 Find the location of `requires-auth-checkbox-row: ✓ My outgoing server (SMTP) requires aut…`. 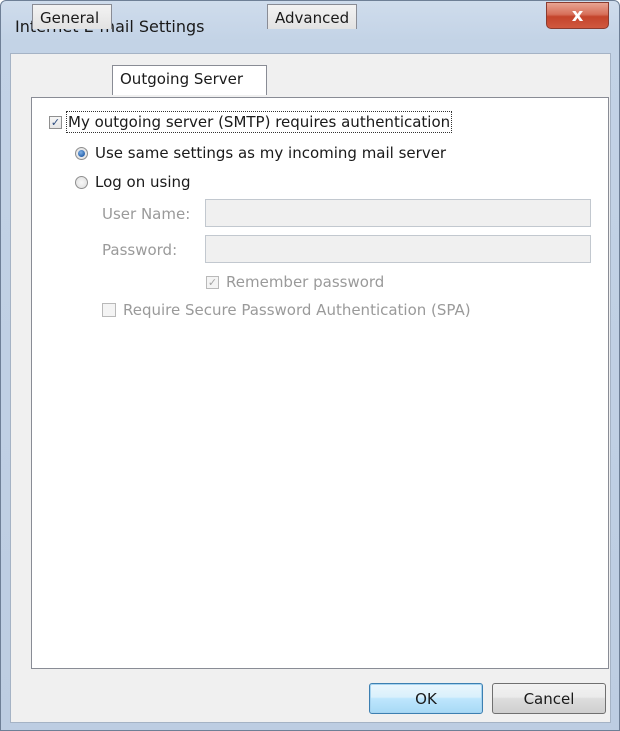

requires-auth-checkbox-row: ✓ My outgoing server (SMTP) requires aut… is located at coordinates (251, 122).